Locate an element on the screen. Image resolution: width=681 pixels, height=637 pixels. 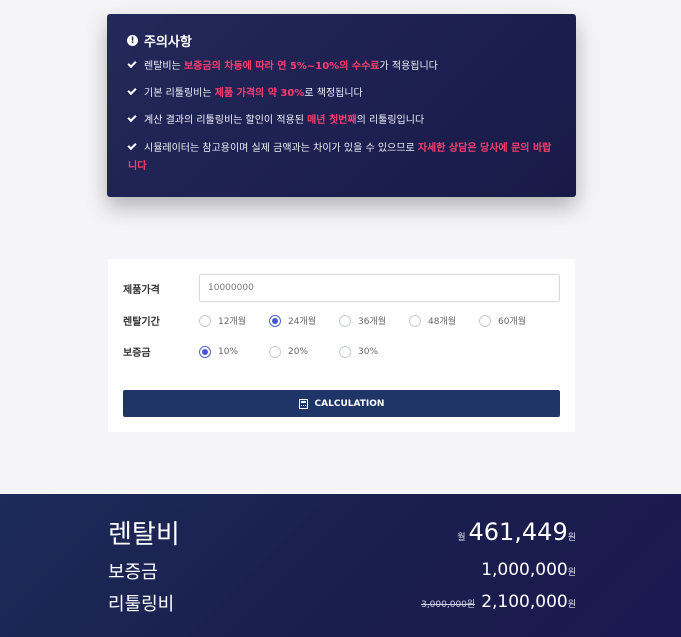
notice-title-text: 주의사항 is located at coordinates (168, 42).